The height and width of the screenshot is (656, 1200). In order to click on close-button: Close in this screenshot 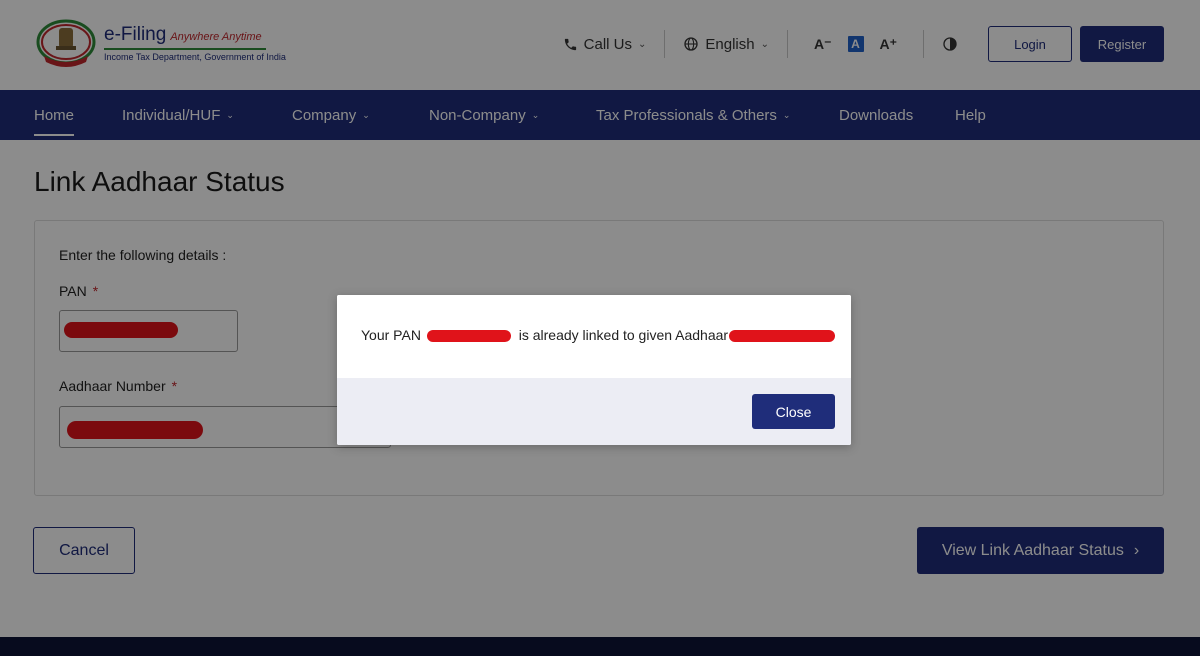, I will do `click(793, 411)`.